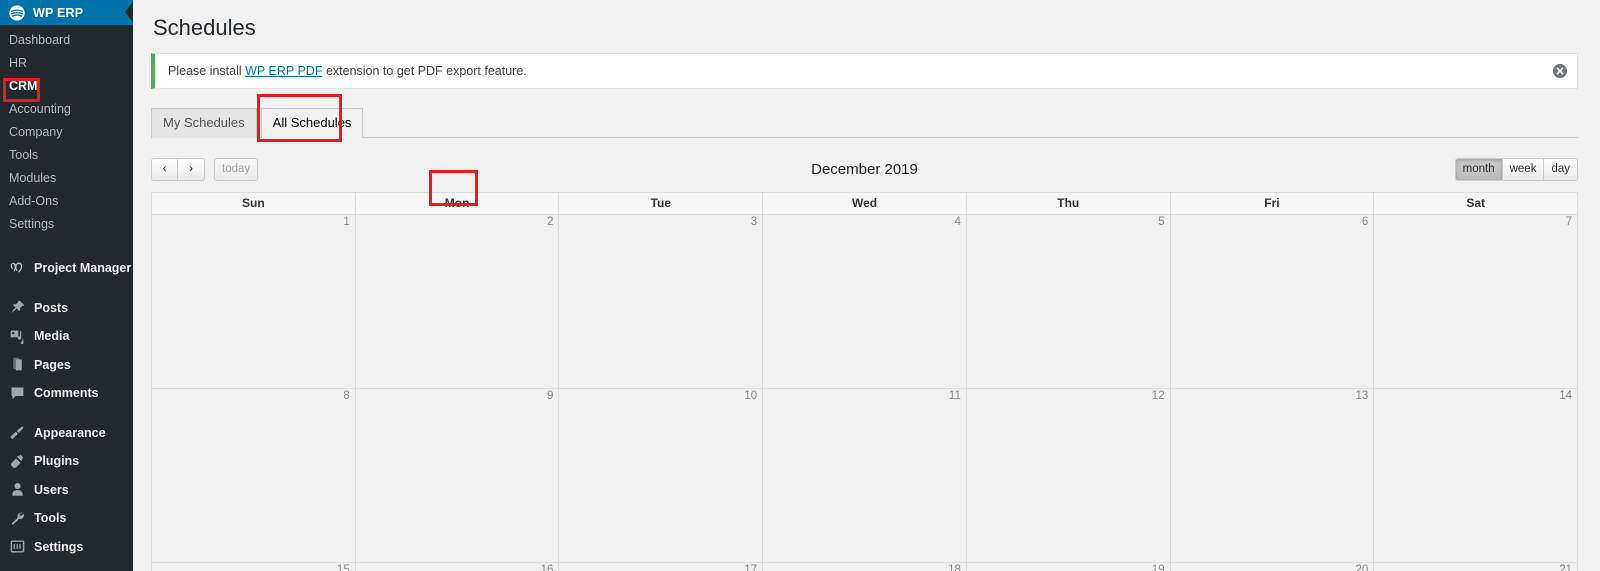 This screenshot has width=1600, height=571. What do you see at coordinates (52, 336) in the screenshot?
I see `sidebar-item-label: Media` at bounding box center [52, 336].